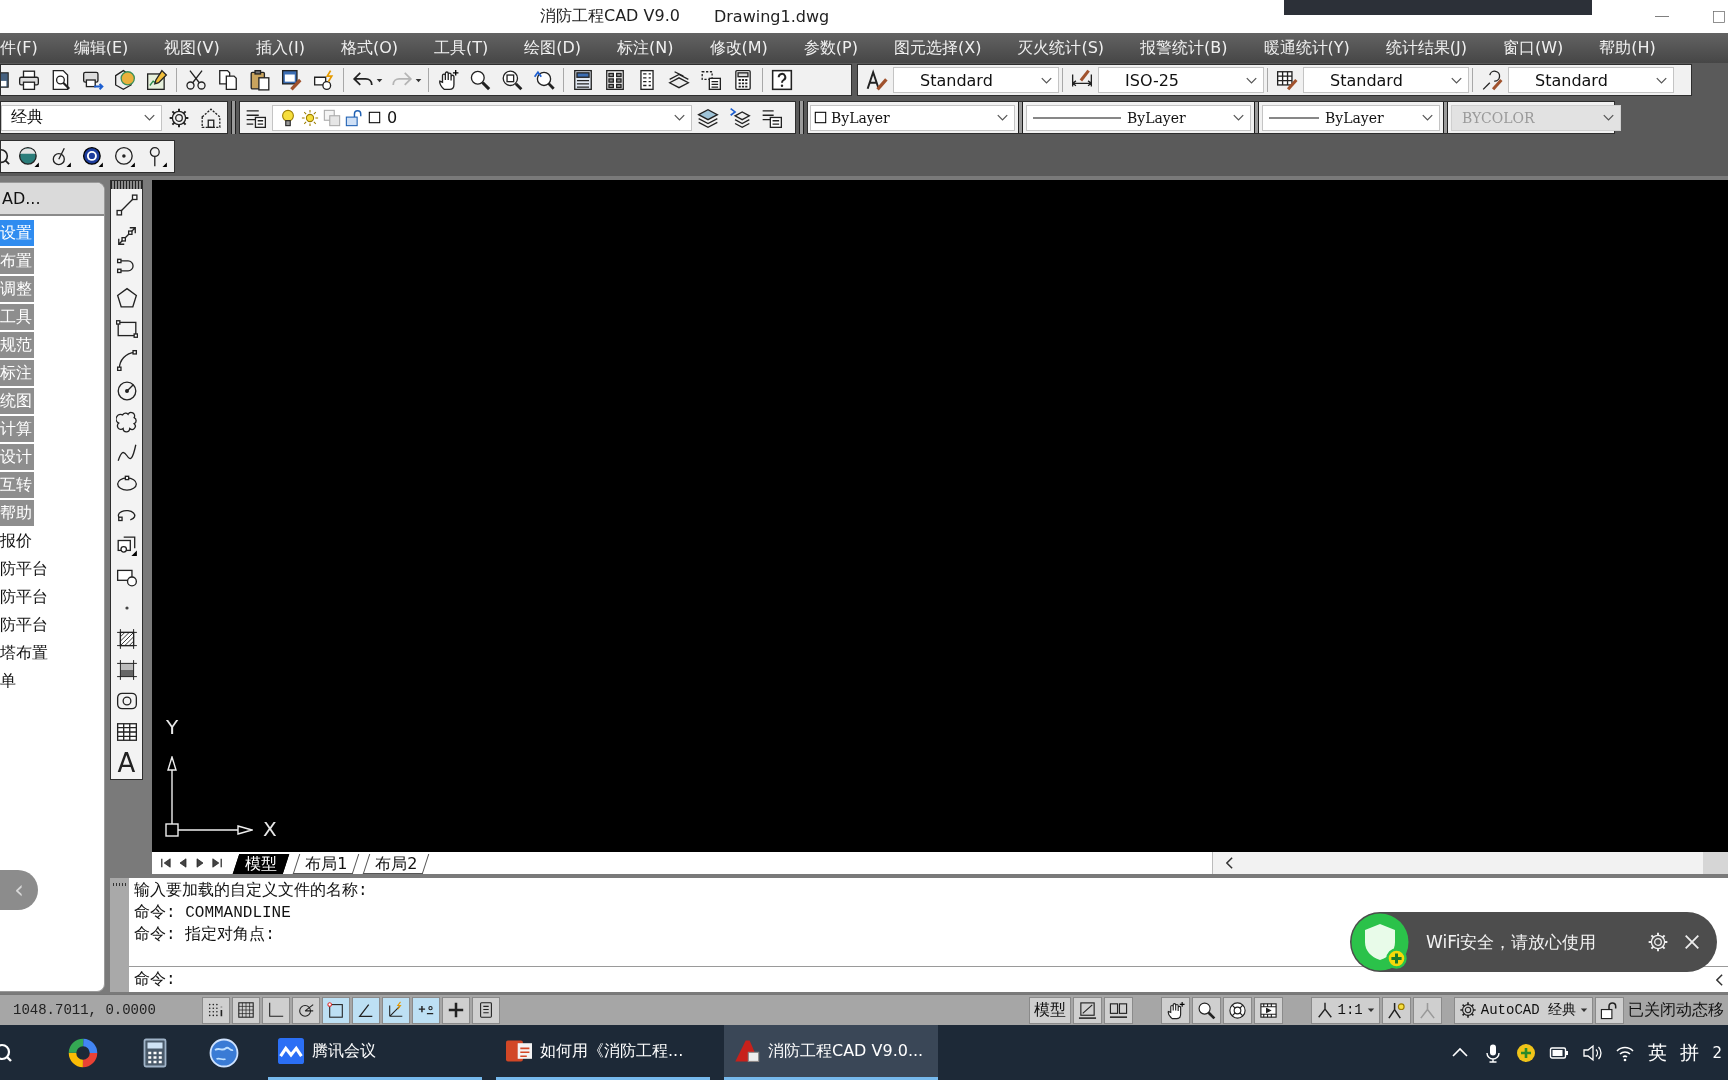 The image size is (1728, 1080). I want to click on house-dashed-icon, so click(211, 117).